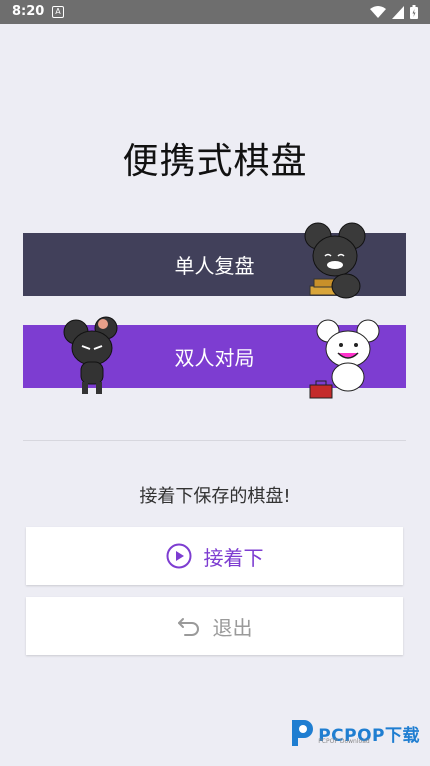 This screenshot has width=430, height=766. Describe the element at coordinates (214, 440) in the screenshot. I see `section-divider` at that location.